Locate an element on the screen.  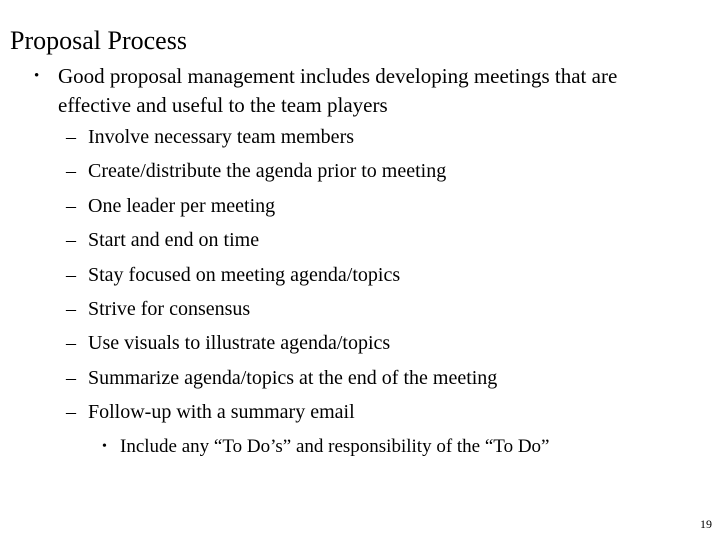
bullet-text: Use visuals to illustrate agenda/topics is located at coordinates (239, 343).